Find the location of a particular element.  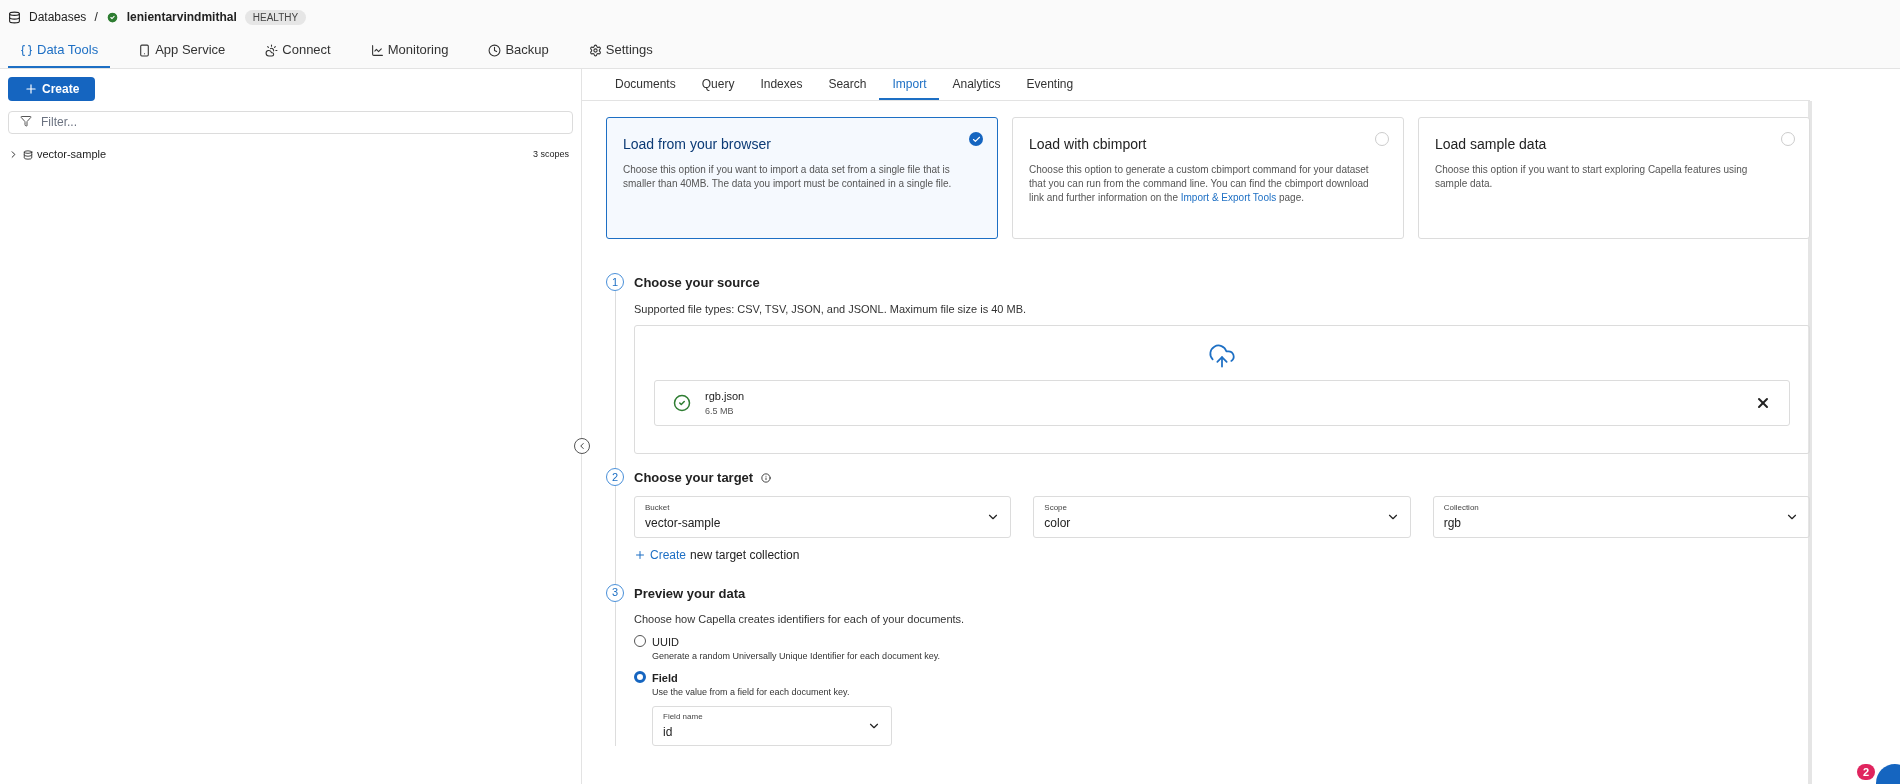

settings-icon is located at coordinates (595, 50).